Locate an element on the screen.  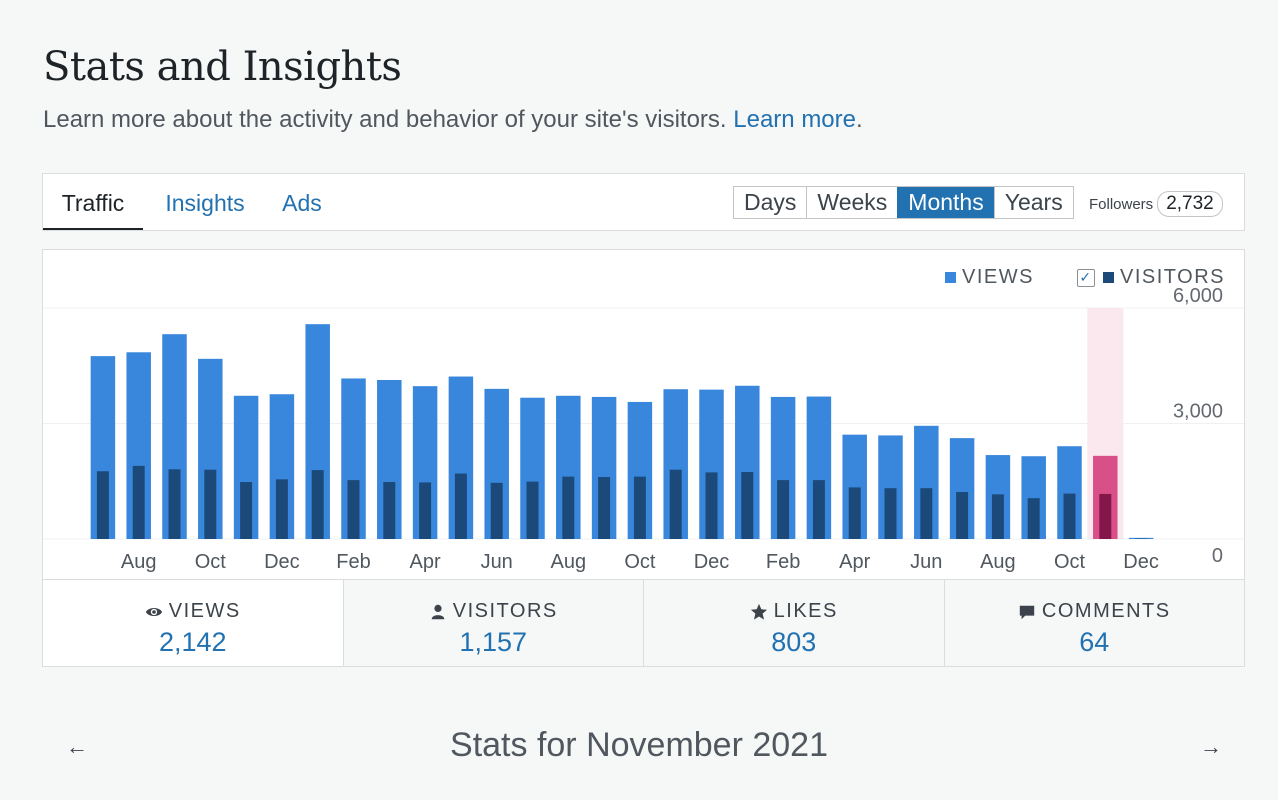
period-weeks-button: Weeks is located at coordinates (852, 202).